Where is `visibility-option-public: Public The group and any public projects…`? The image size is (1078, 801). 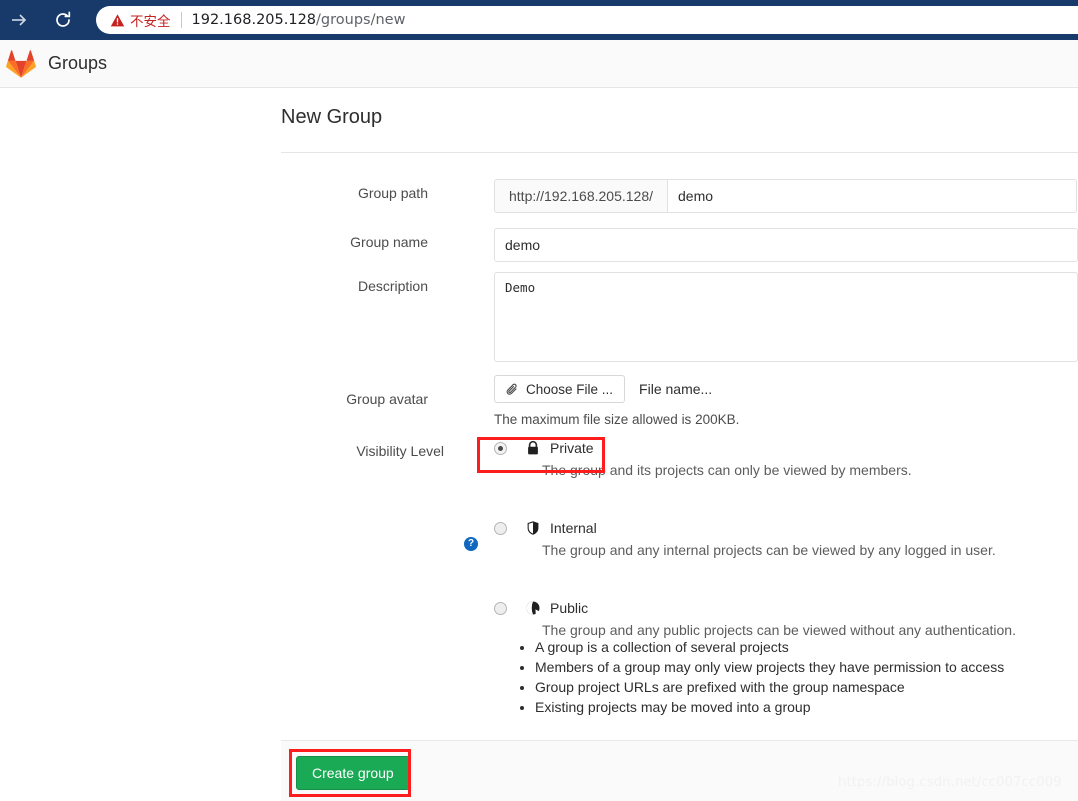
visibility-option-public: Public The group and any public projects… is located at coordinates (755, 617).